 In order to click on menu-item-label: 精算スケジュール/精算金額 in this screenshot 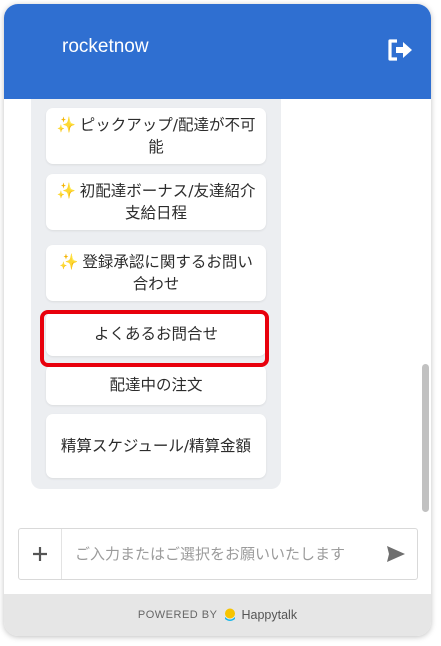, I will do `click(156, 446)`.